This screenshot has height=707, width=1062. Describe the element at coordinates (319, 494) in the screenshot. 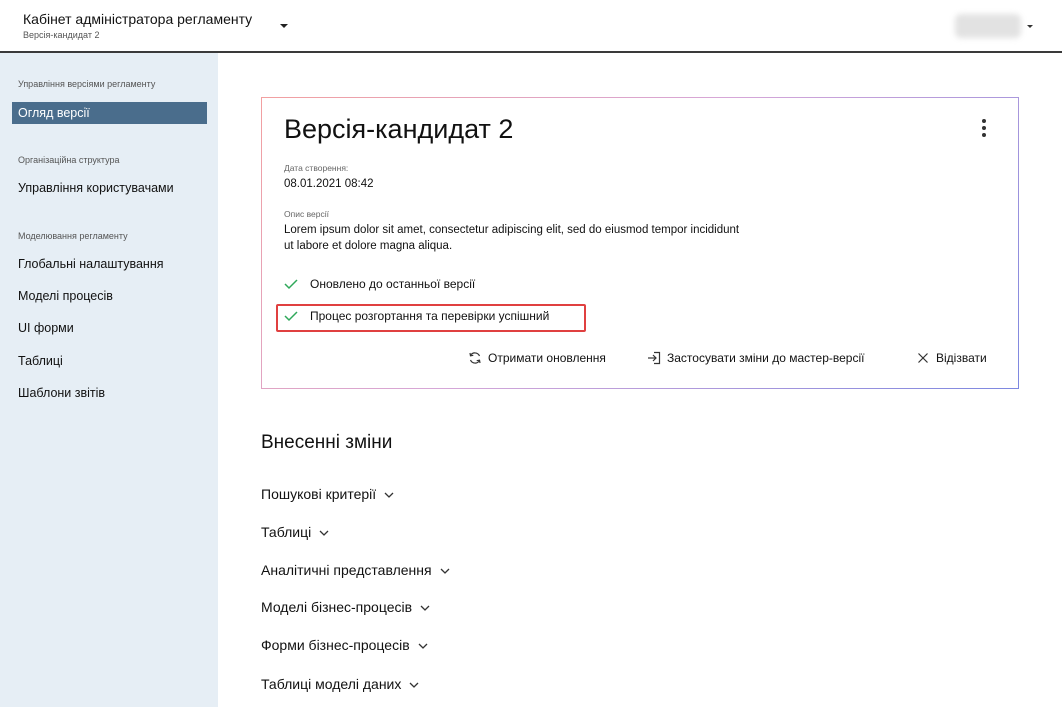

I see `change-item-label: Пошукові критерії` at that location.